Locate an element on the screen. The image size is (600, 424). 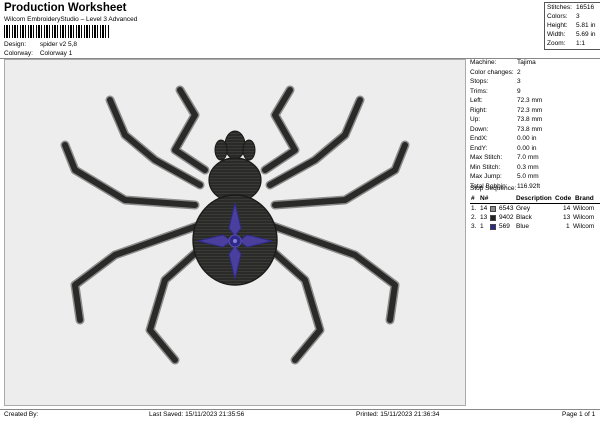
col-n: N# is located at coordinates (484, 198).